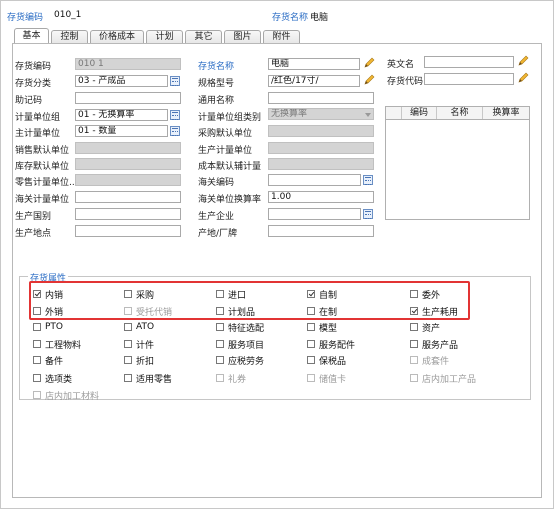  Describe the element at coordinates (434, 311) in the screenshot. I see `attribute-checkbox: 生产耗用` at that location.